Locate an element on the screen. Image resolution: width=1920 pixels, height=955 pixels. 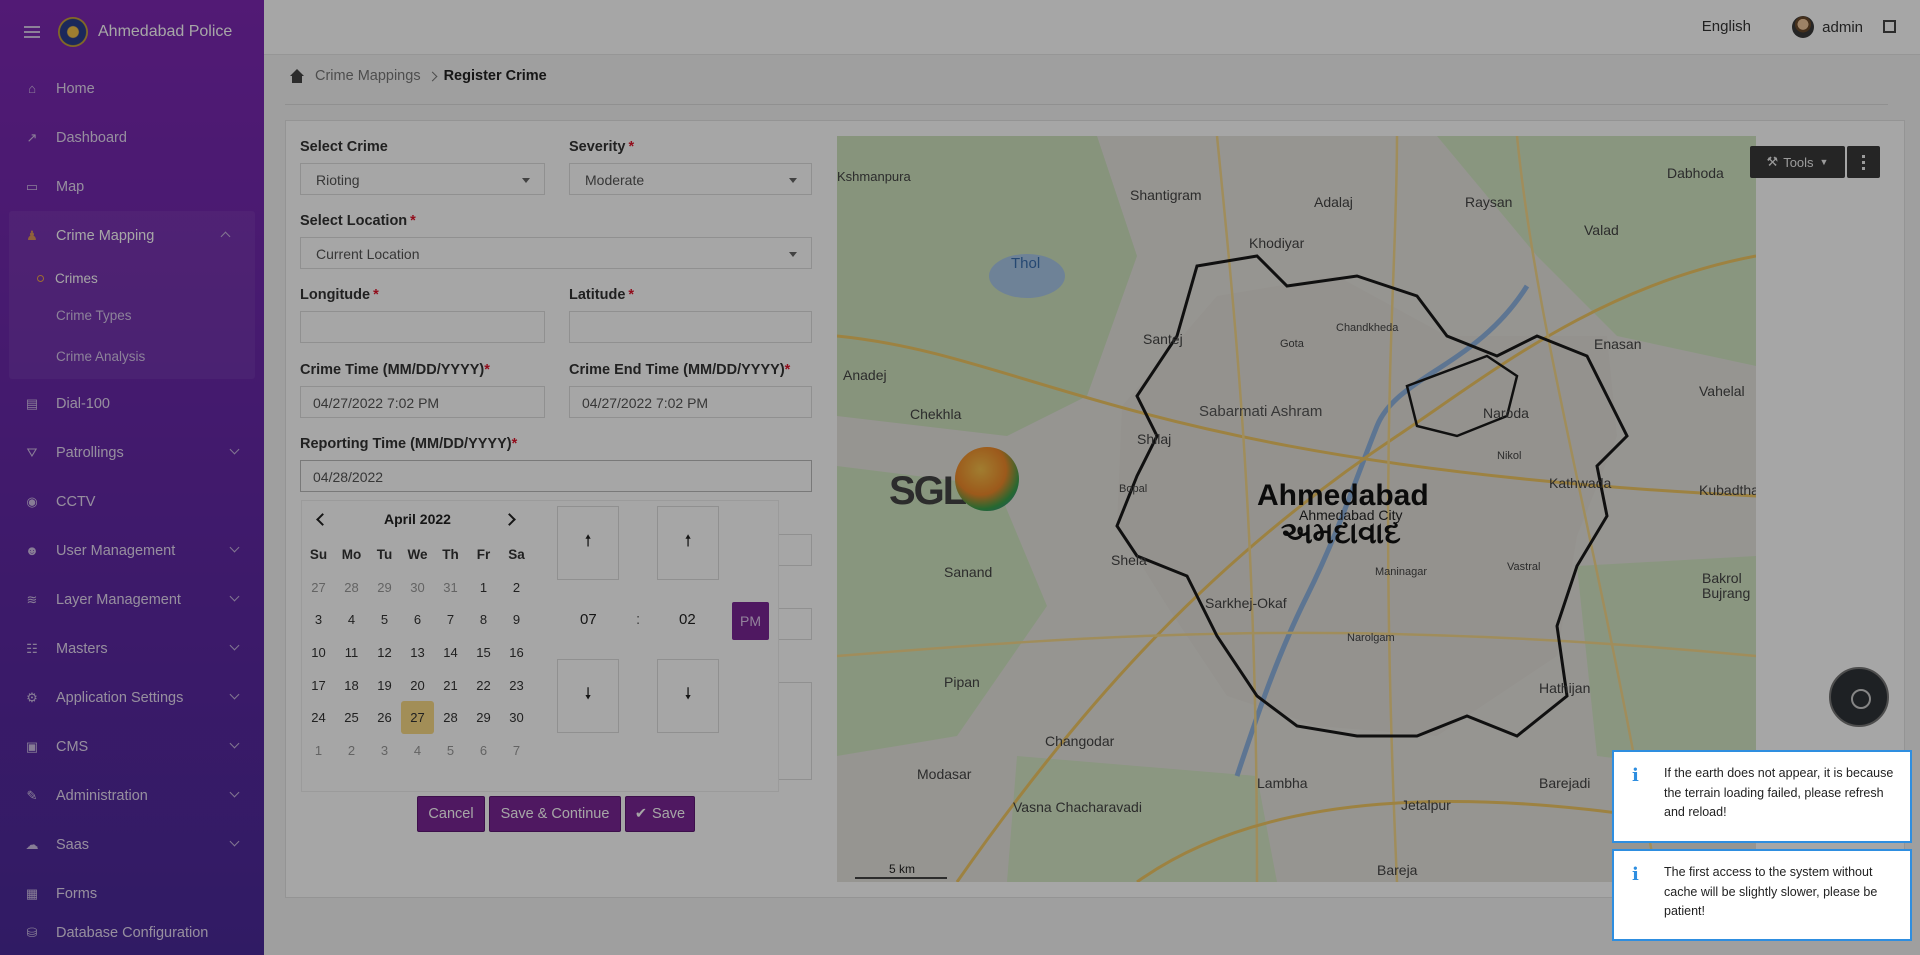
map-more-button is located at coordinates (1863, 162).